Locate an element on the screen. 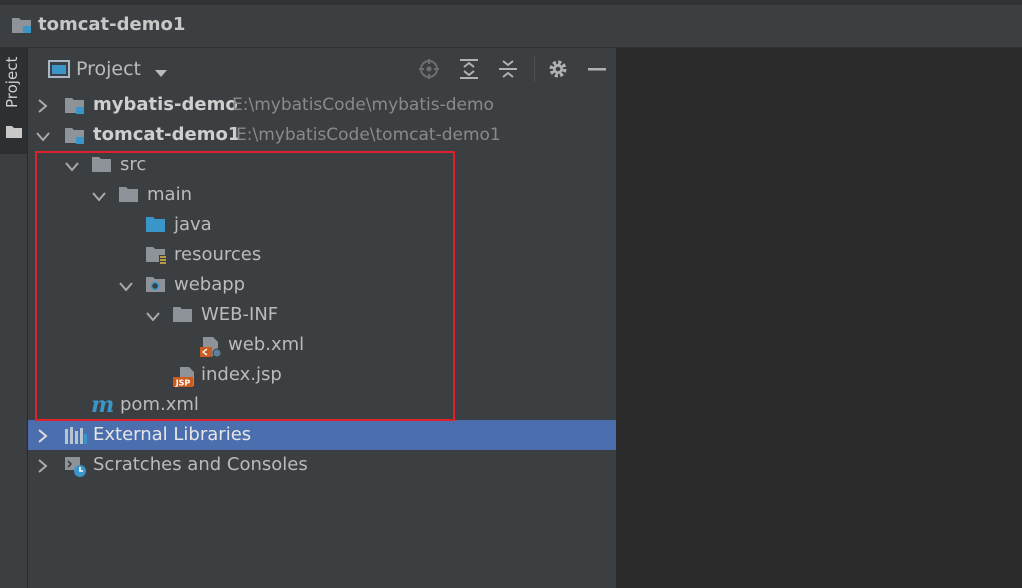 This screenshot has width=1022, height=588. minimize-icon is located at coordinates (597, 71).